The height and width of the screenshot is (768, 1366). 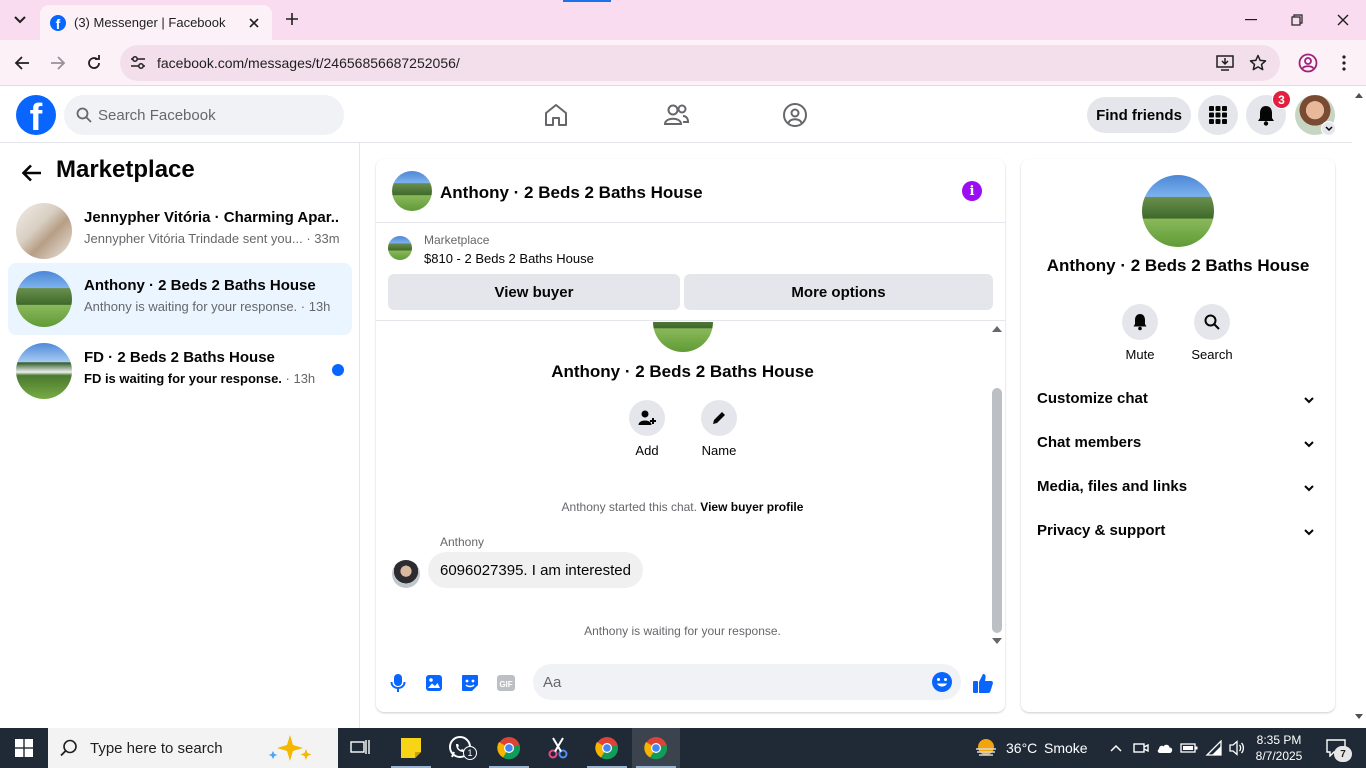 I want to click on scrollbar-thumb, so click(x=997, y=510).